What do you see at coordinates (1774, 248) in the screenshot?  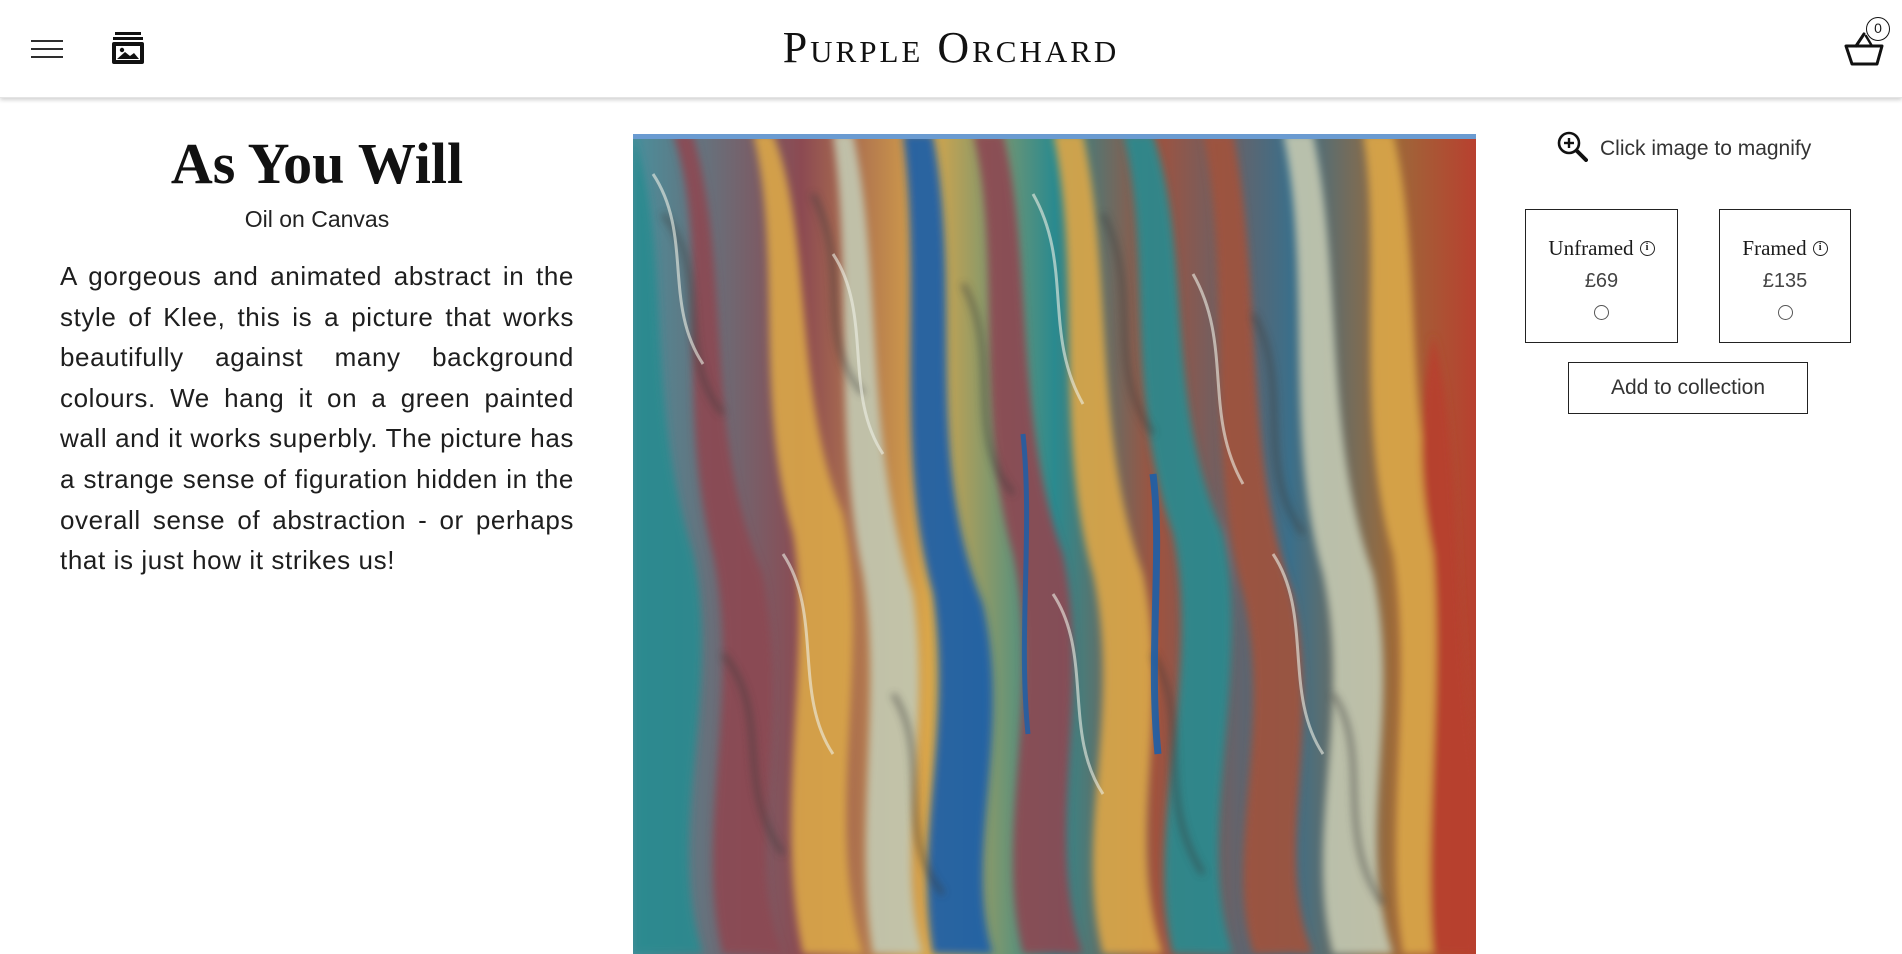 I see `option-framed-label: Framed` at bounding box center [1774, 248].